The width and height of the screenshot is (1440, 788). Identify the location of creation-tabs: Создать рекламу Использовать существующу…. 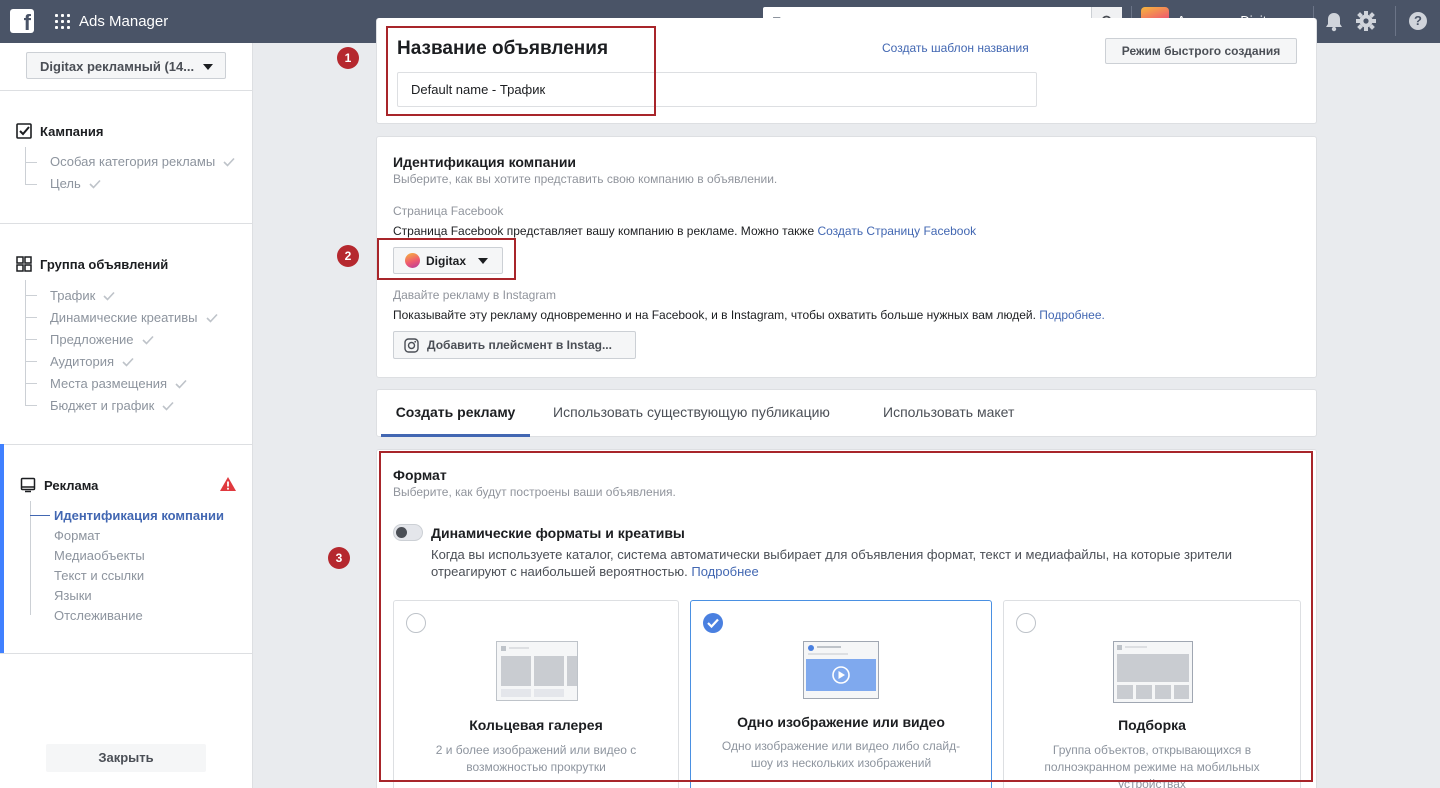
(846, 413).